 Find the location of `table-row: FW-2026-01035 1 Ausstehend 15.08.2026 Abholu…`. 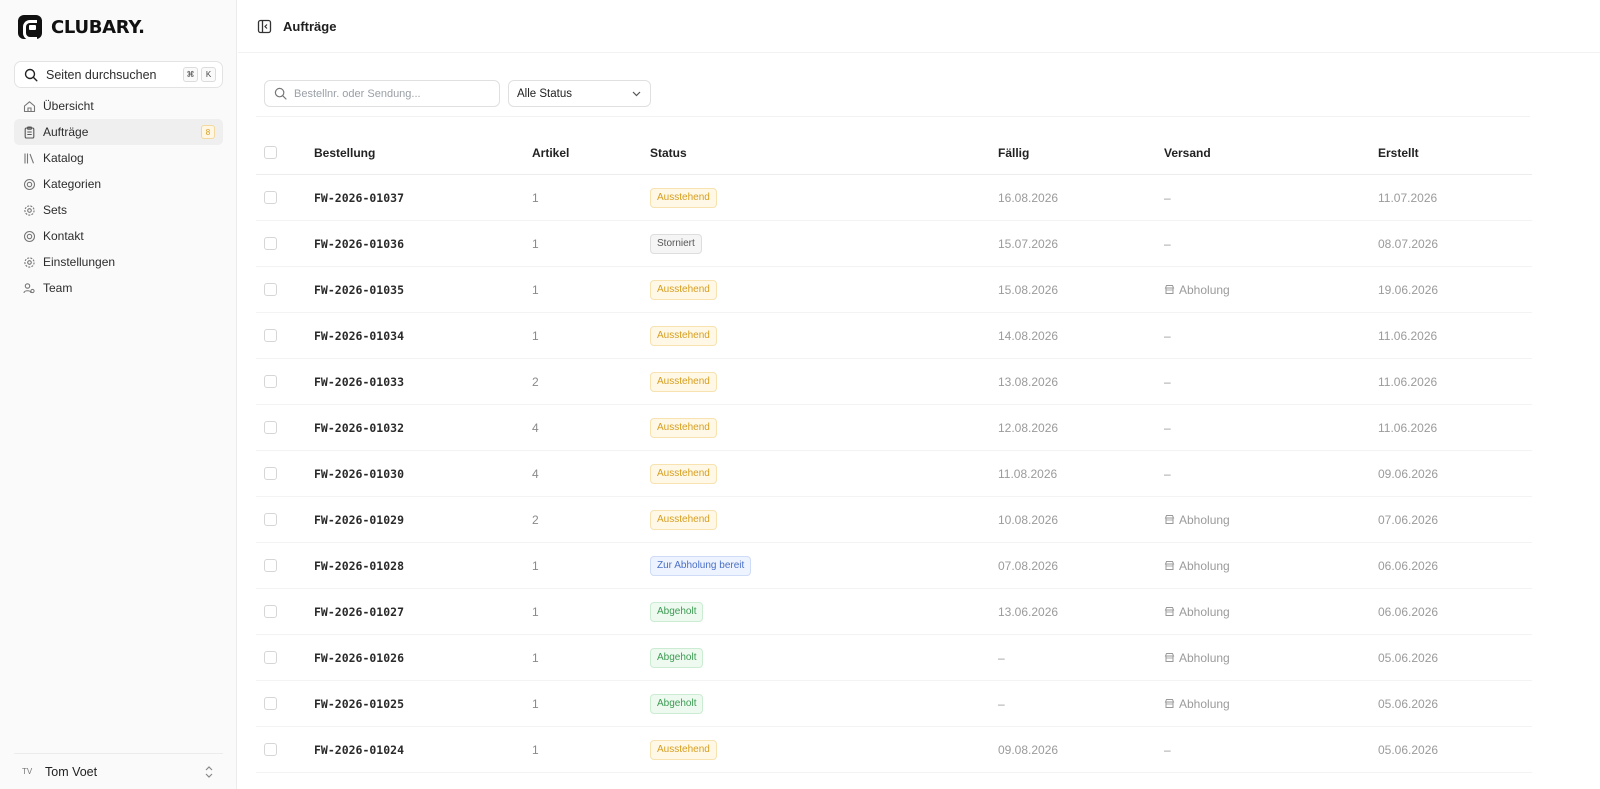

table-row: FW-2026-01035 1 Ausstehend 15.08.2026 Abholu… is located at coordinates (894, 290).